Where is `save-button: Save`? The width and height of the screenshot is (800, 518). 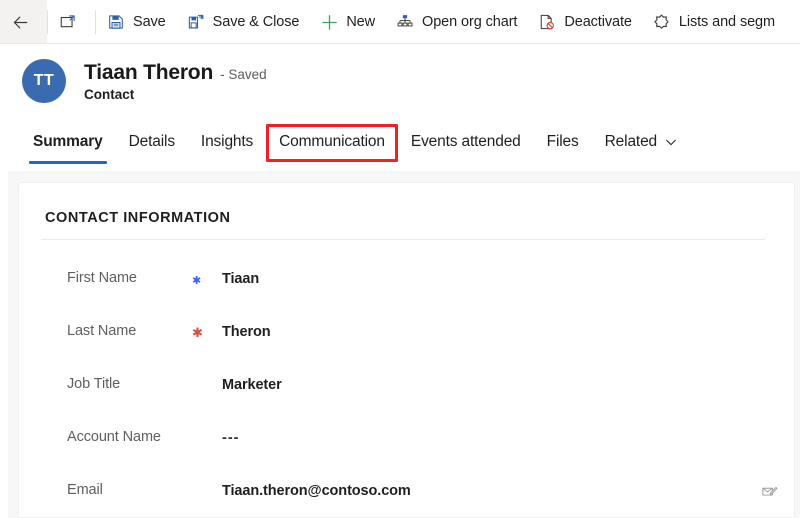
save-button: Save is located at coordinates (136, 22).